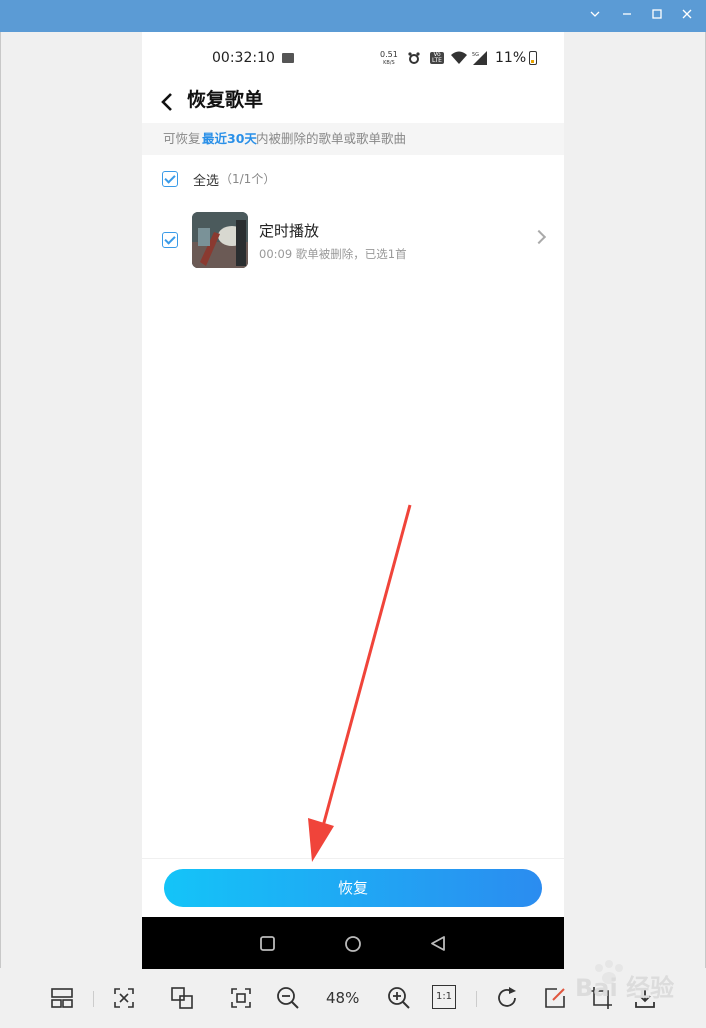 Image resolution: width=706 pixels, height=1028 pixels. What do you see at coordinates (657, 16) in the screenshot?
I see `maximize-icon` at bounding box center [657, 16].